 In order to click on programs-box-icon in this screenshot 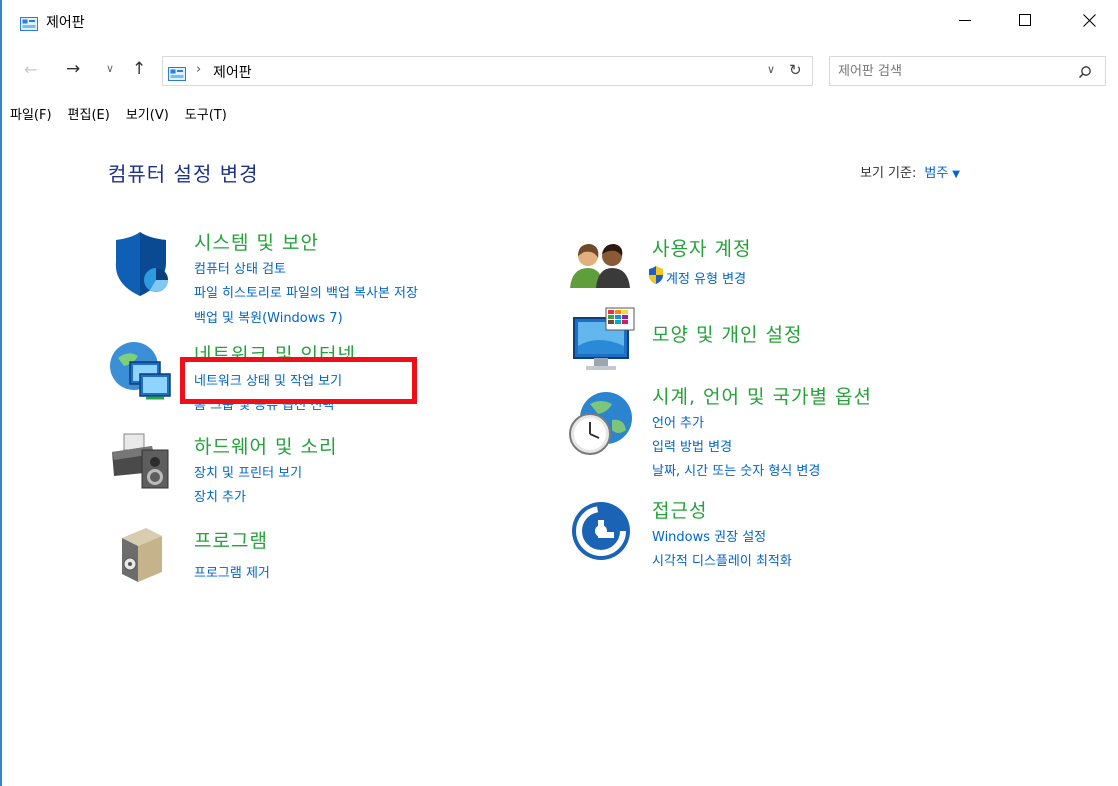, I will do `click(142, 556)`.